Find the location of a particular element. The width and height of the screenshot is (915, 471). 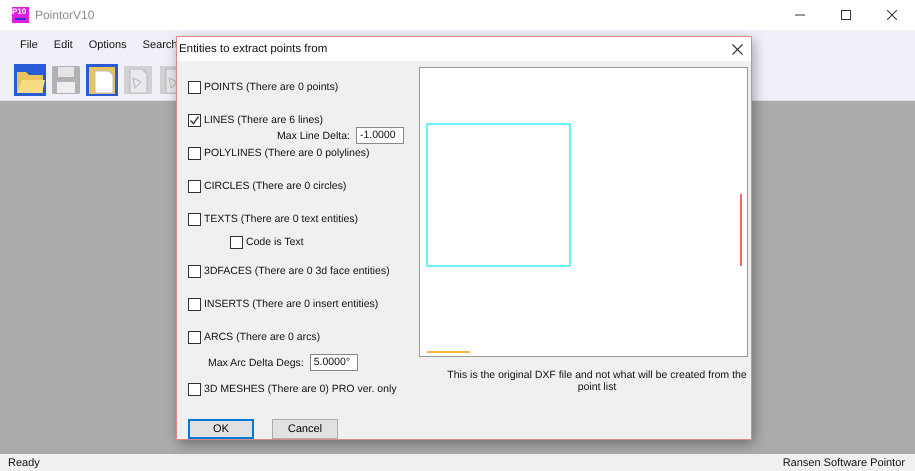

maximize-icon is located at coordinates (846, 15).